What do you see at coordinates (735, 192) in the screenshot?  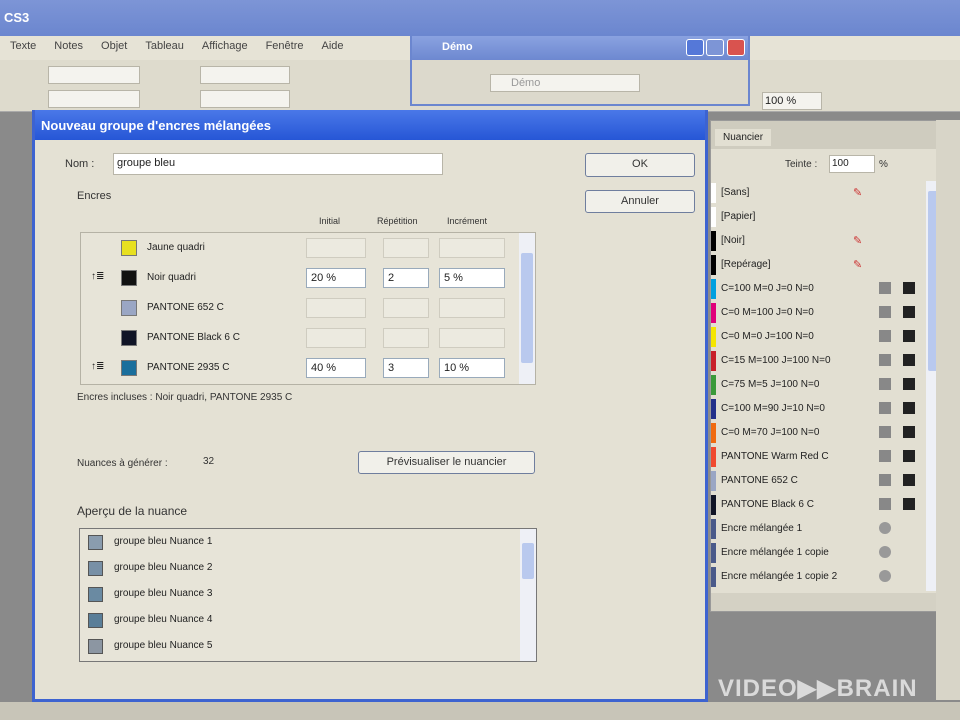 I see `swatch-name: [Sans]` at bounding box center [735, 192].